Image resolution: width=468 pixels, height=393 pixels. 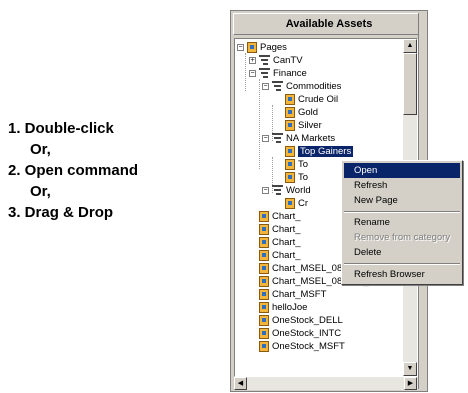 What do you see at coordinates (73, 170) in the screenshot?
I see `step-2-text: 2. Open command` at bounding box center [73, 170].